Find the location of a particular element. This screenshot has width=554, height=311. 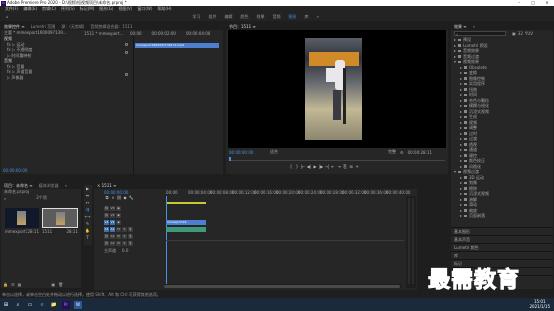

pen-tool-icon: ✎ is located at coordinates (87, 223).